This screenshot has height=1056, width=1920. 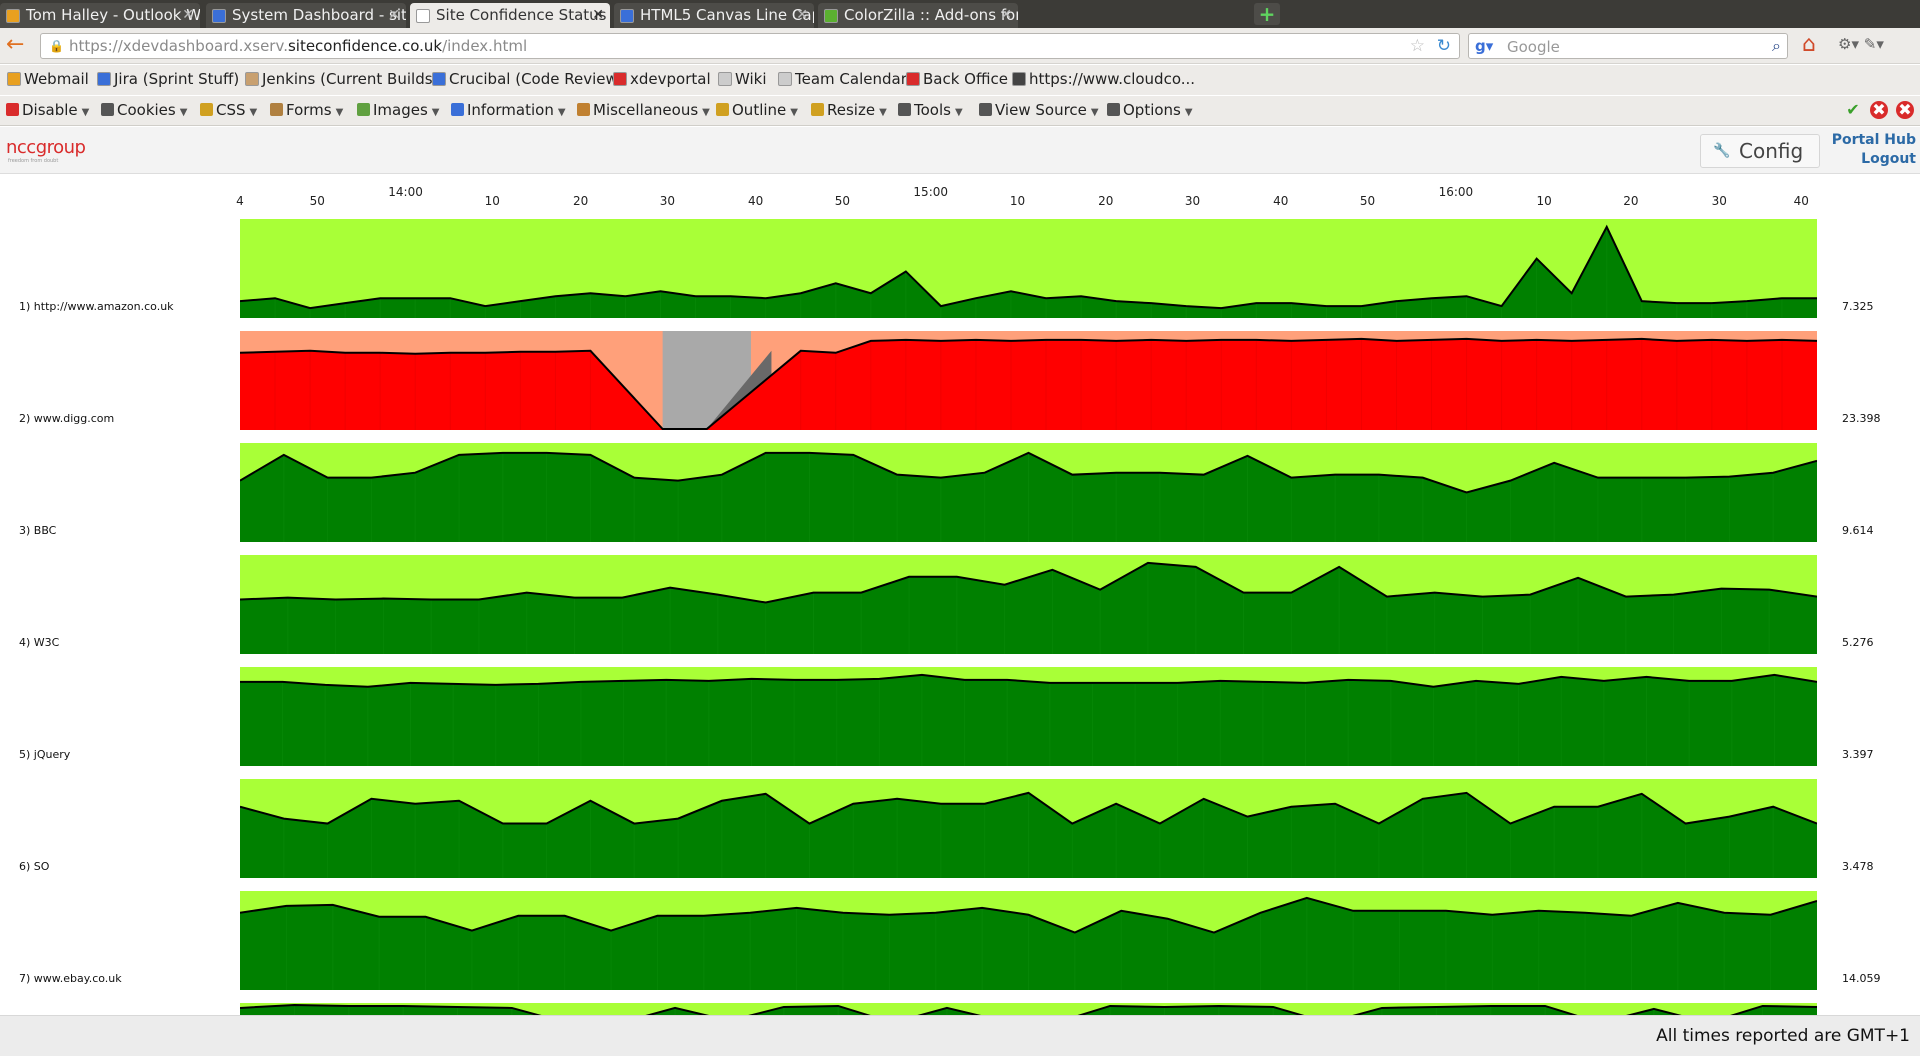 What do you see at coordinates (37, 530) in the screenshot?
I see `monitor-label: 3) BBC` at bounding box center [37, 530].